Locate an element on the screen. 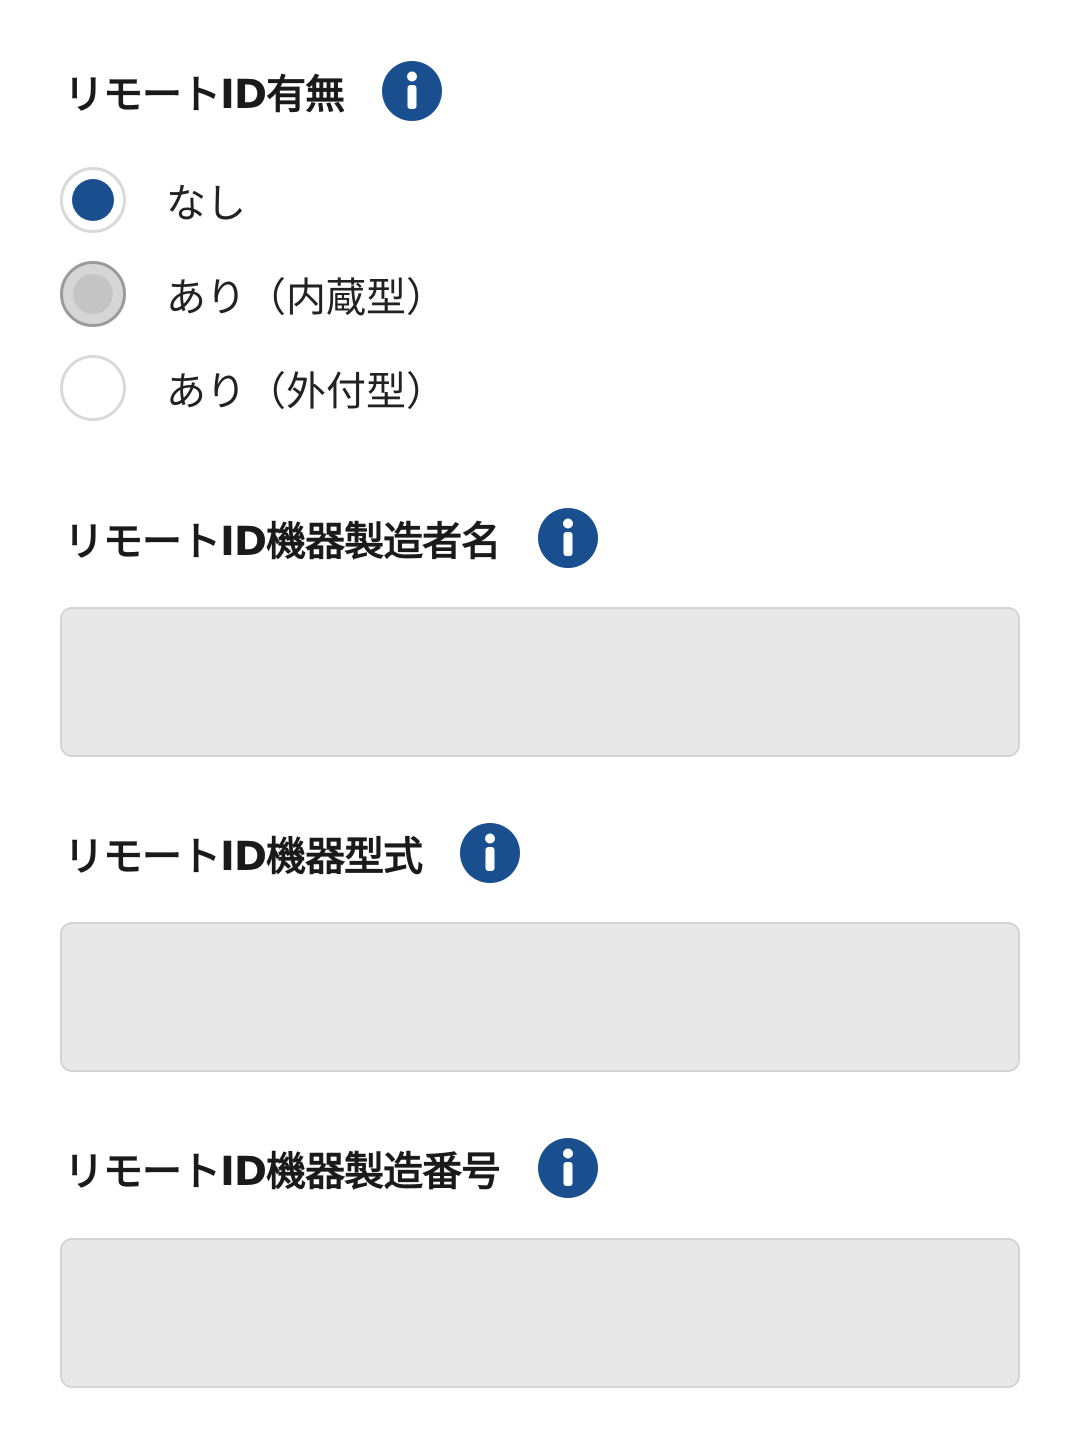 Image resolution: width=1080 pixels, height=1452 pixels. manufacturer-label-row: リモートID機器製造者名 is located at coordinates (331, 538).